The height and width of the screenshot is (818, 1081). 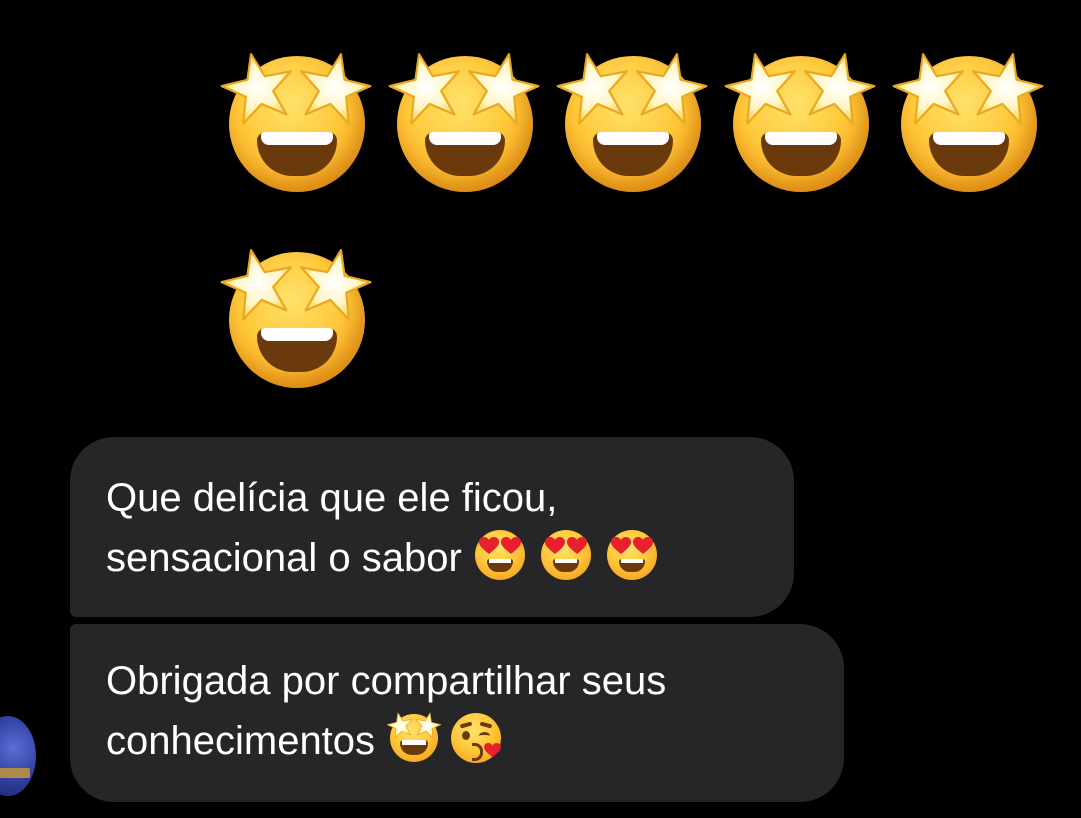 I want to click on message-text-line: Obrigada por compartilhar seus, so click(x=386, y=681).